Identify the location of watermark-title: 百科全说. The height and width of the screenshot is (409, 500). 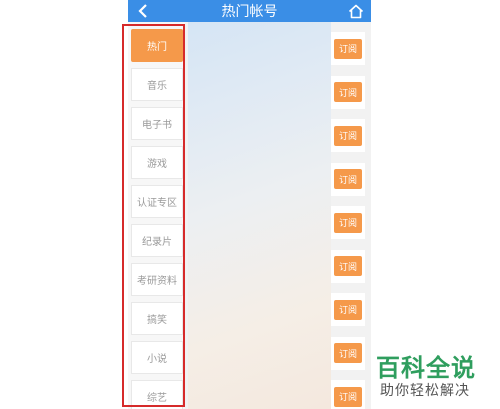
(426, 368).